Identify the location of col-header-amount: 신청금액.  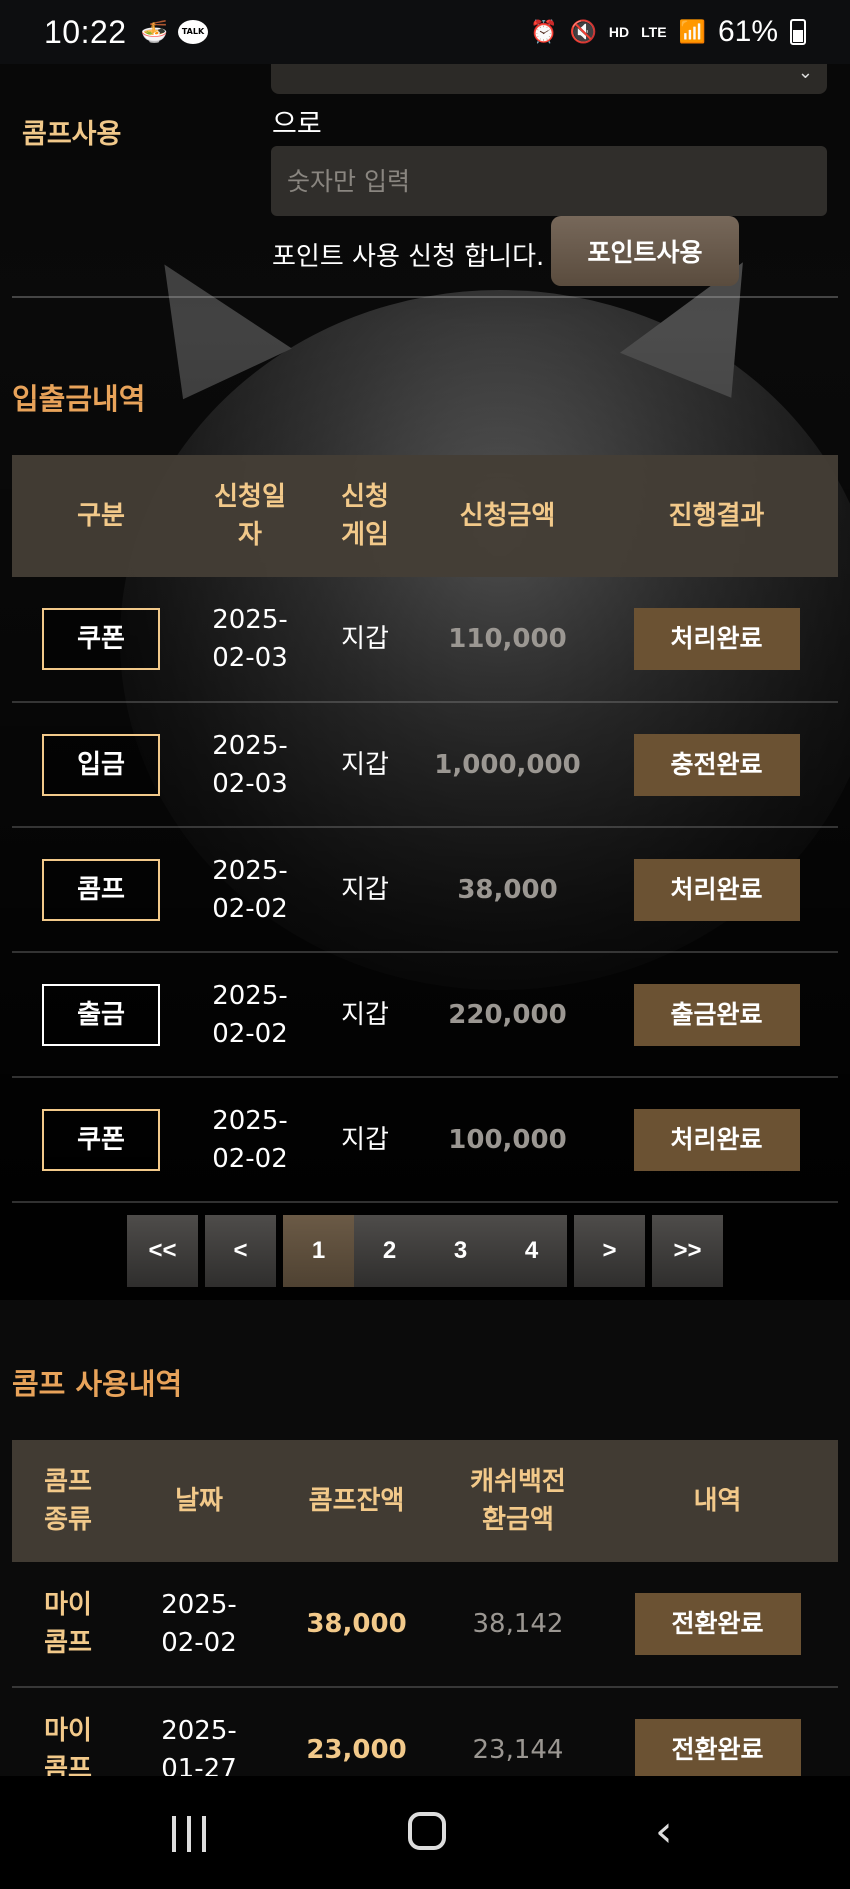
(507, 516).